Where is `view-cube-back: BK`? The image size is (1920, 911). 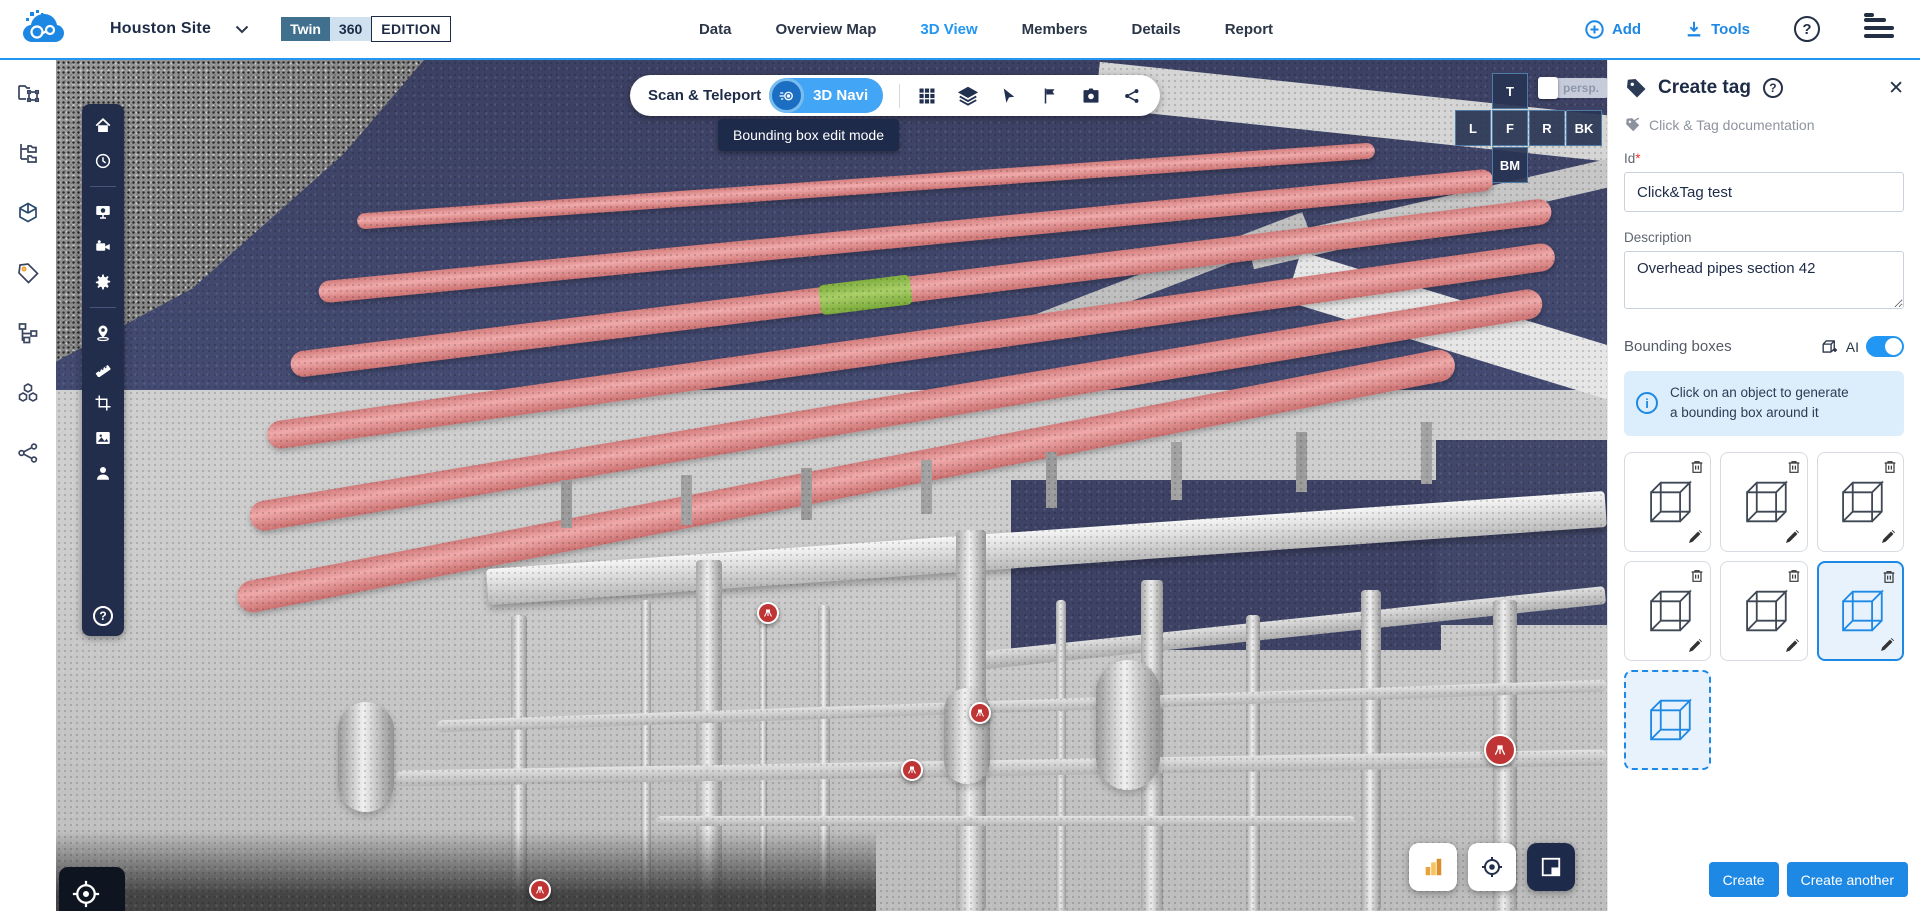 view-cube-back: BK is located at coordinates (1584, 128).